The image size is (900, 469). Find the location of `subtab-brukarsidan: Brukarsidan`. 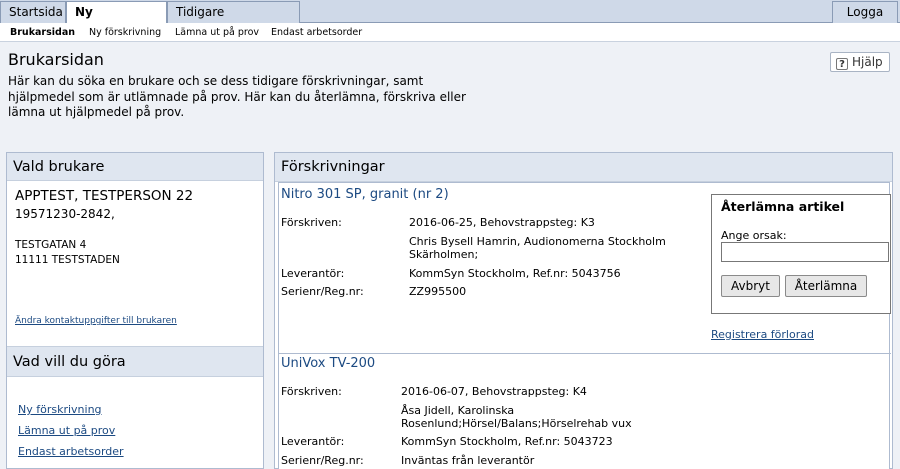

subtab-brukarsidan: Brukarsidan is located at coordinates (42, 32).